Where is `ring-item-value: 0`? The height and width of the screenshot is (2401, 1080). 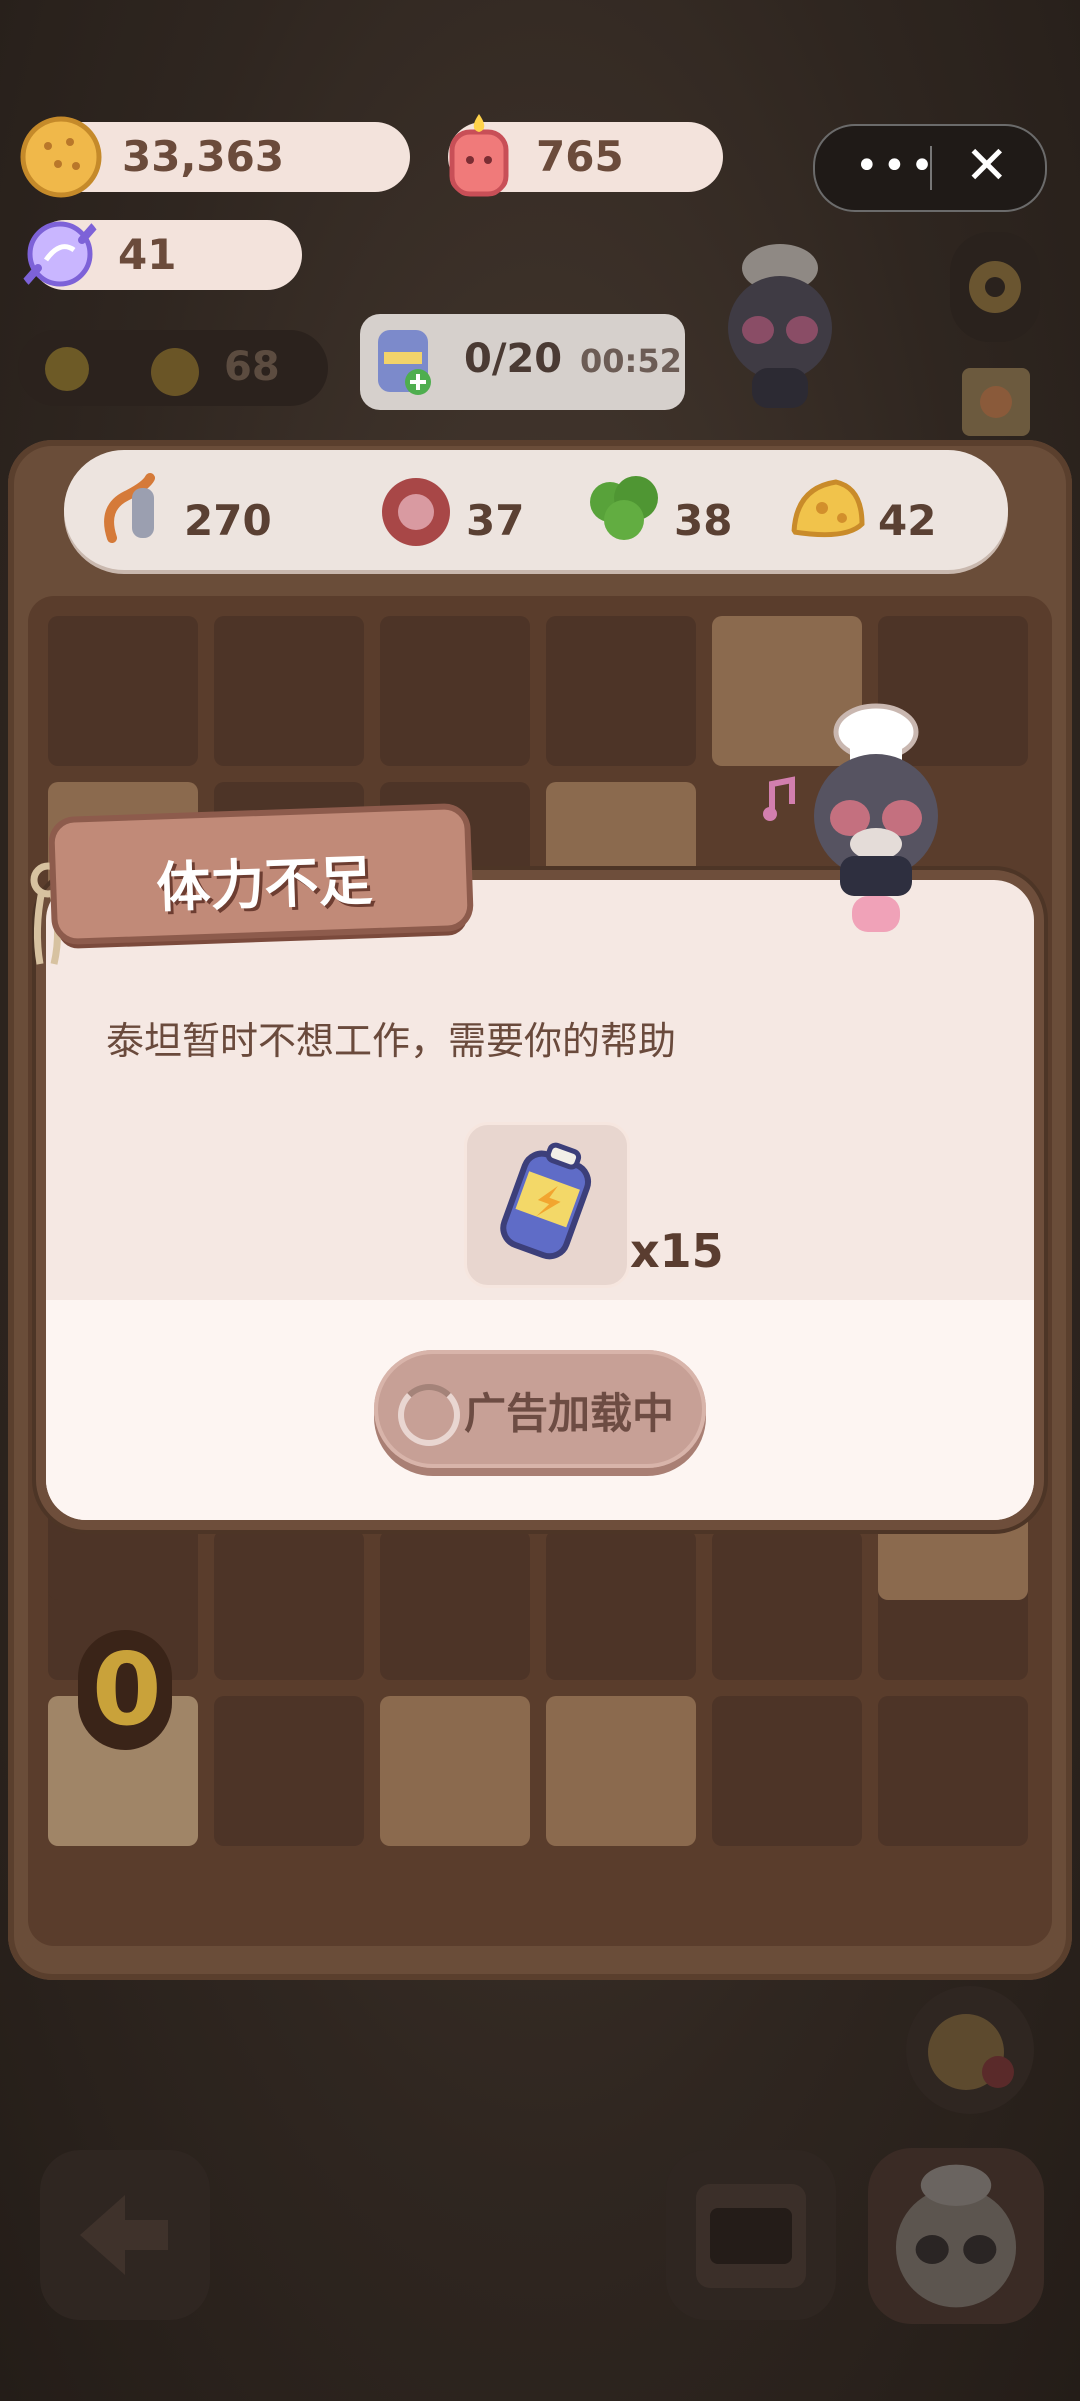
ring-item-value: 0 is located at coordinates (127, 1689).